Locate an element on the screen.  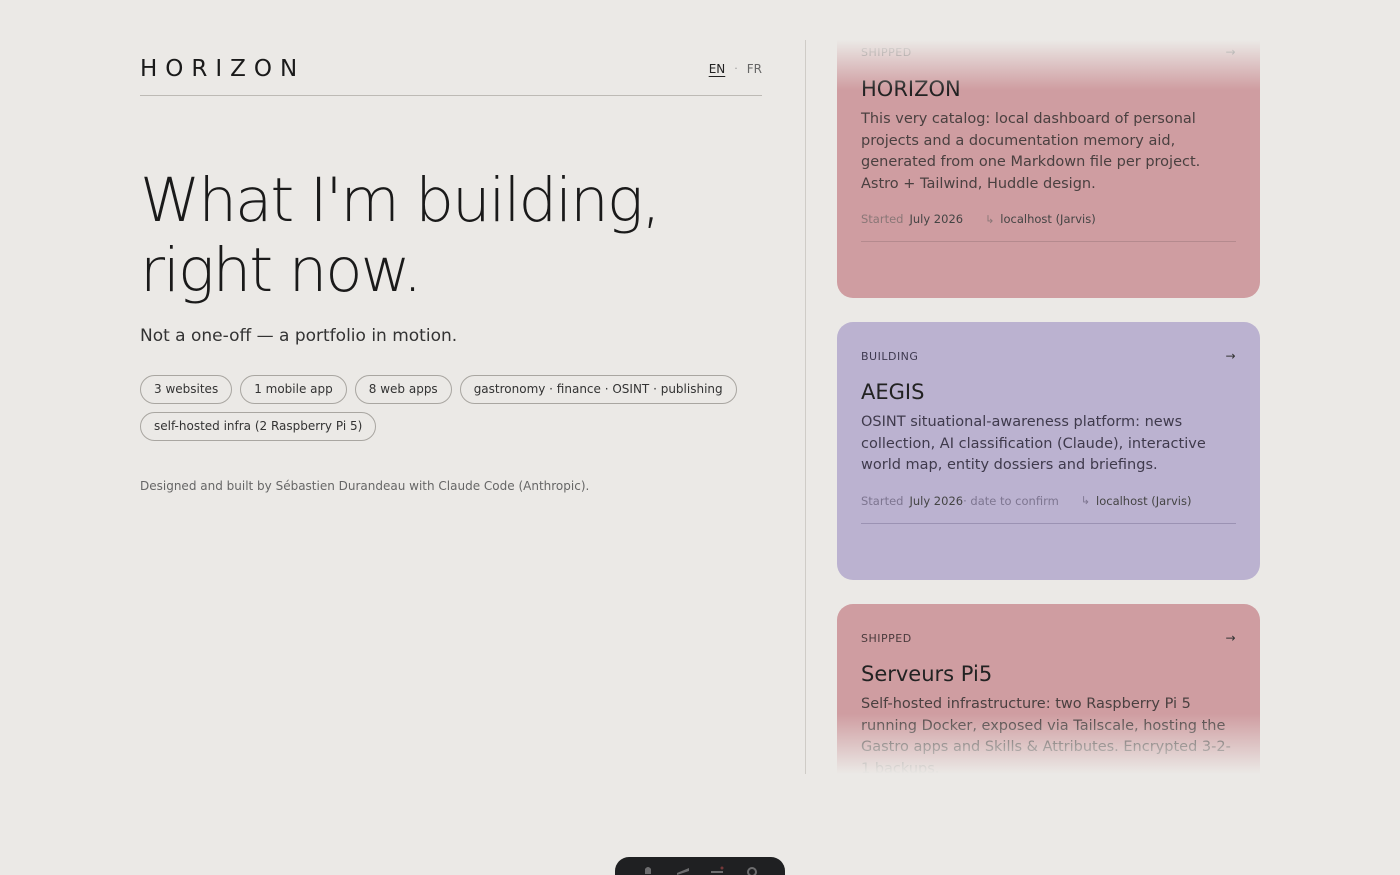
started-note: · date to confirm is located at coordinates (1011, 500).